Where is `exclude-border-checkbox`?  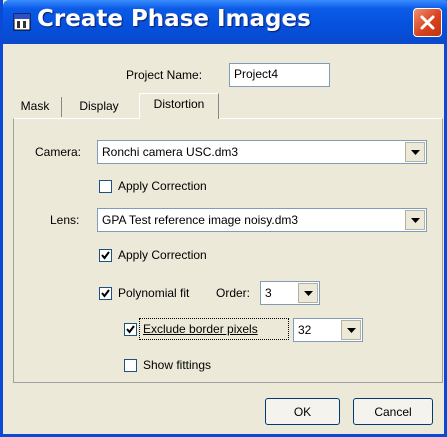
exclude-border-checkbox is located at coordinates (130, 329).